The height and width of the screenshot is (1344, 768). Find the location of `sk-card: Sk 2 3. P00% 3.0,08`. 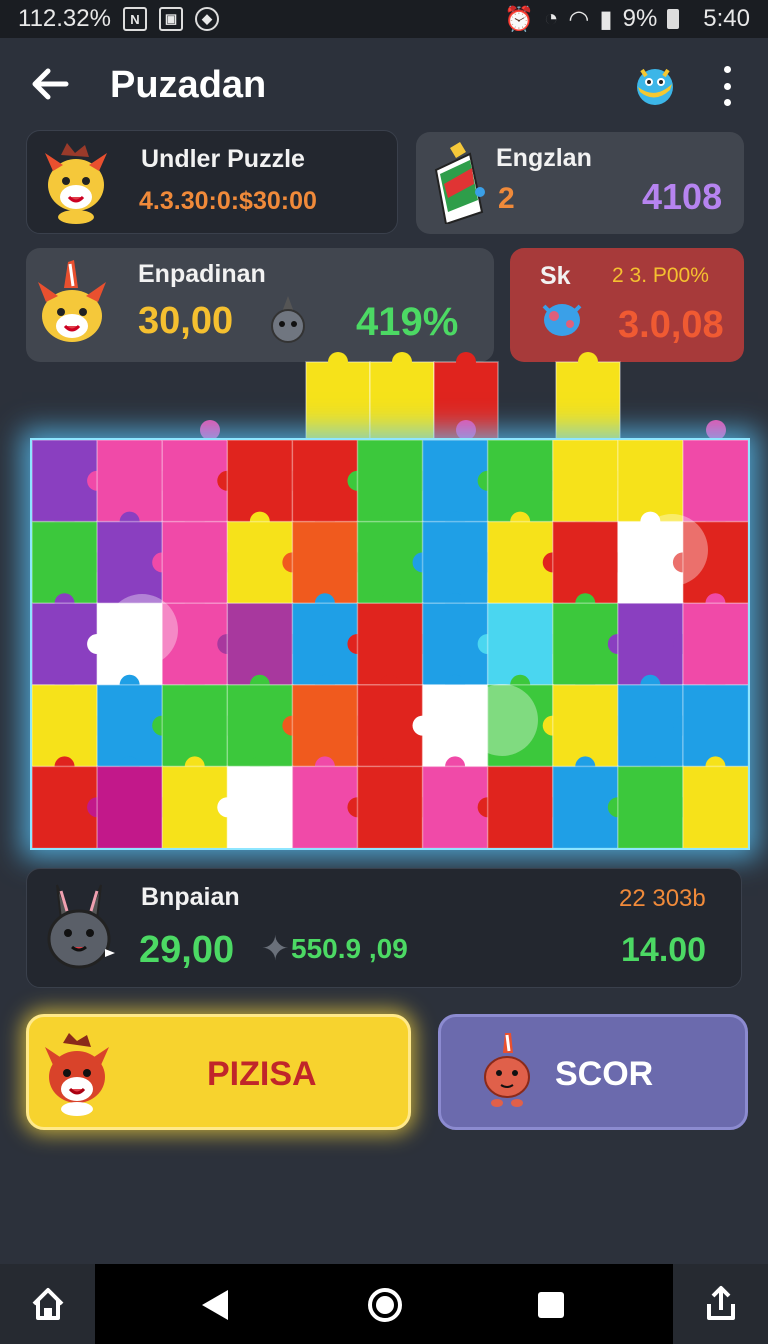

sk-card: Sk 2 3. P00% 3.0,08 is located at coordinates (627, 305).